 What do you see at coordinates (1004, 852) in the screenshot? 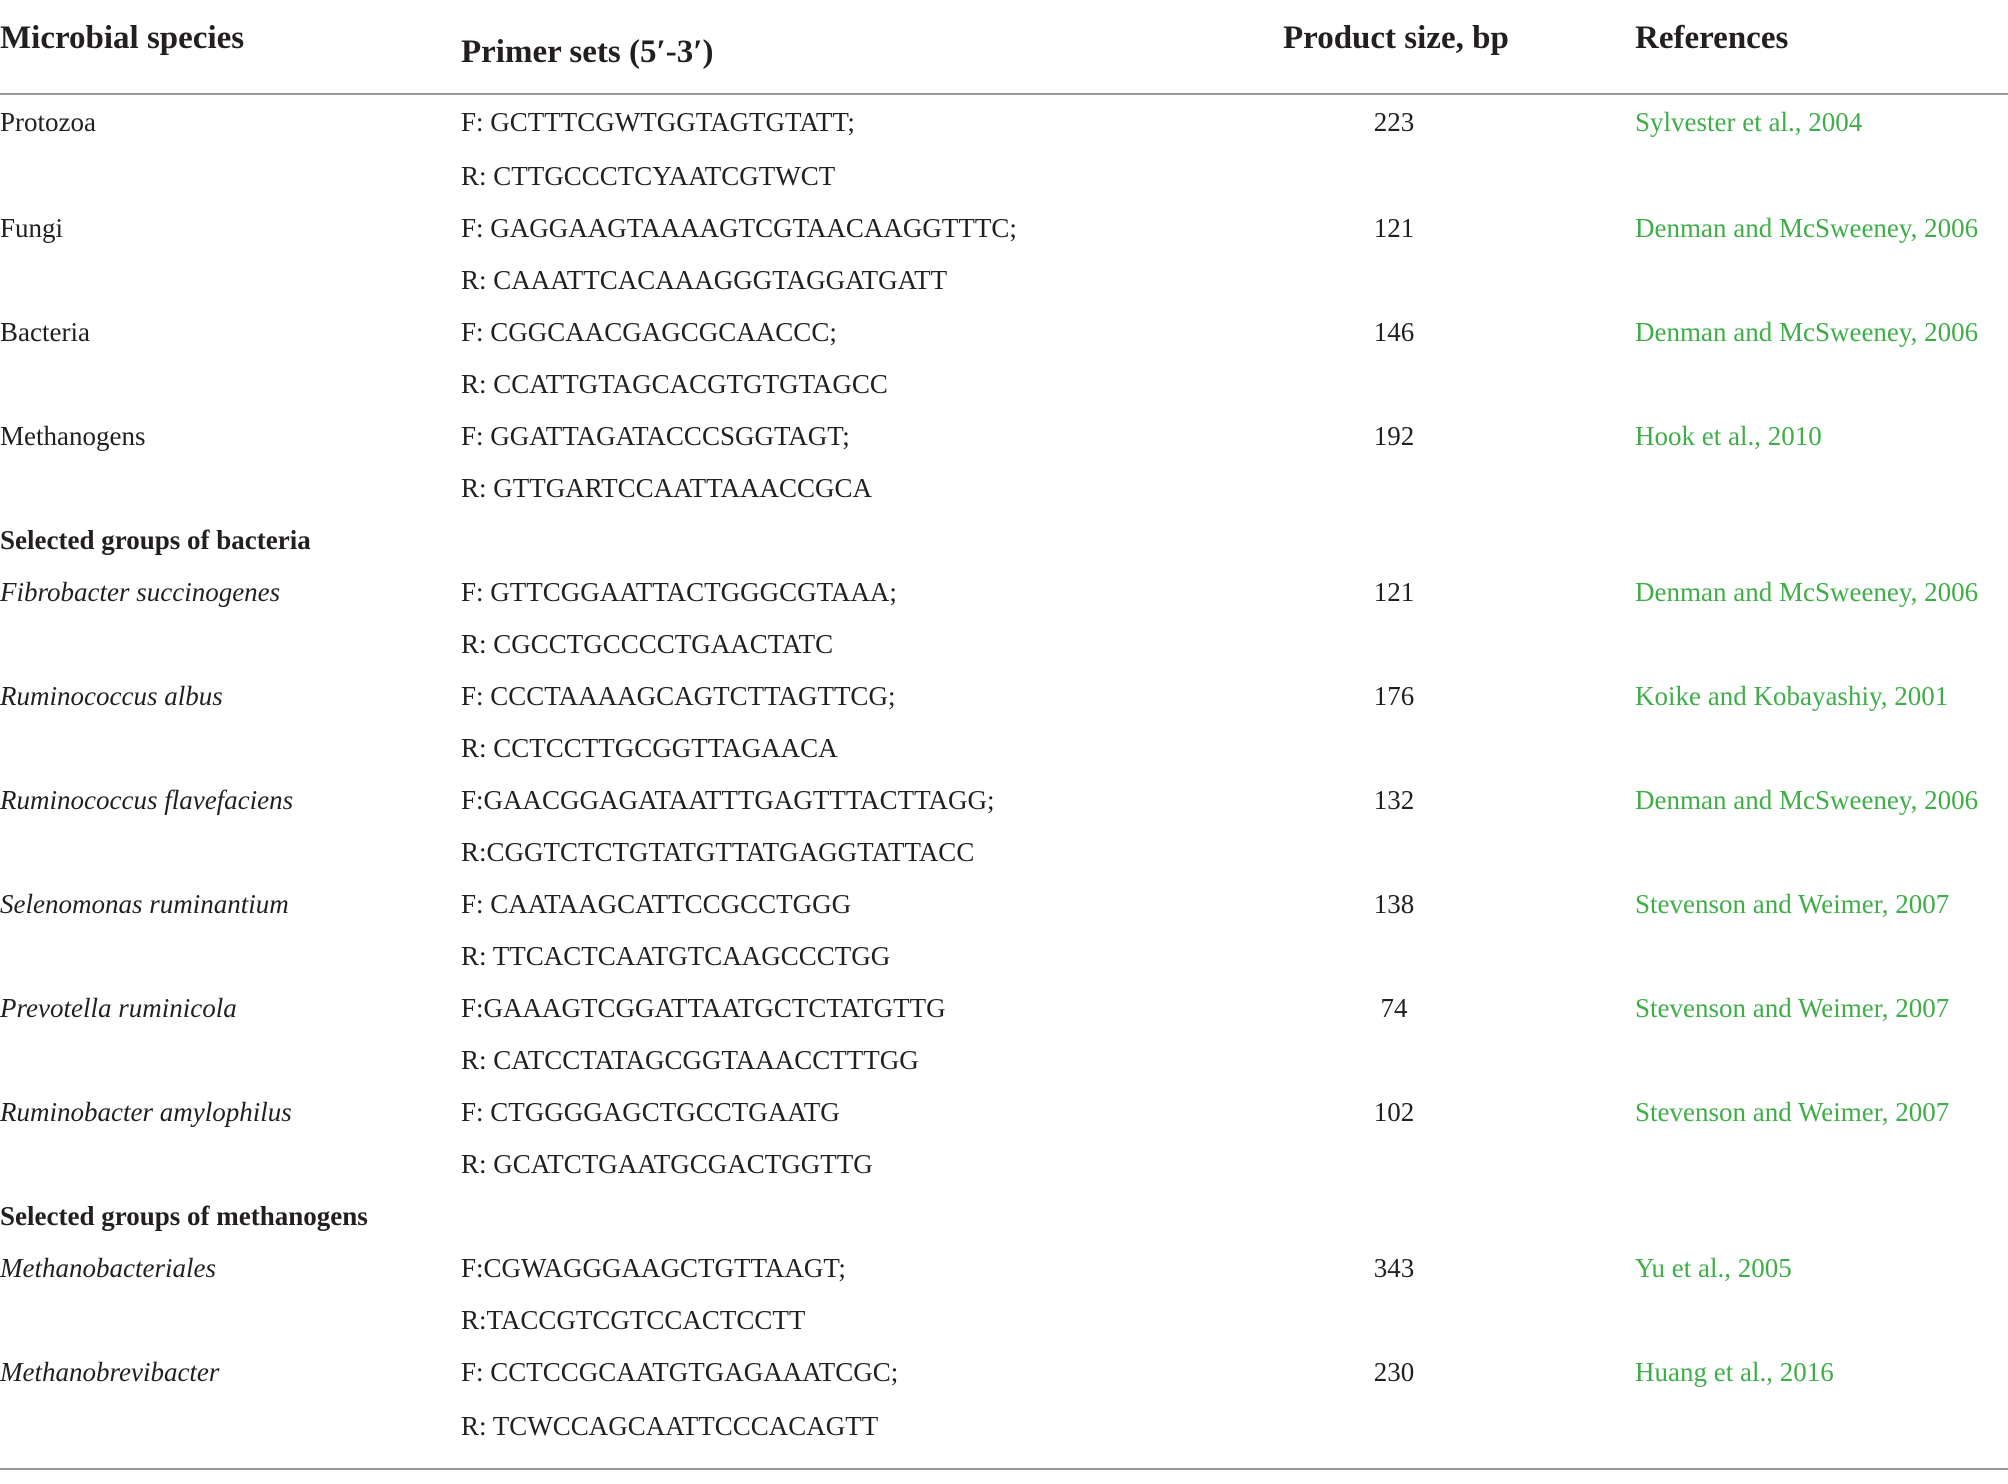
I see `table-row: R:CGGTCTCTGTATGTTATGAGGTATTACC` at bounding box center [1004, 852].